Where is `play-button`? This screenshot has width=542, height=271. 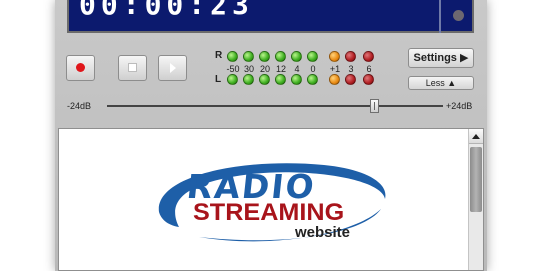
play-button is located at coordinates (172, 68).